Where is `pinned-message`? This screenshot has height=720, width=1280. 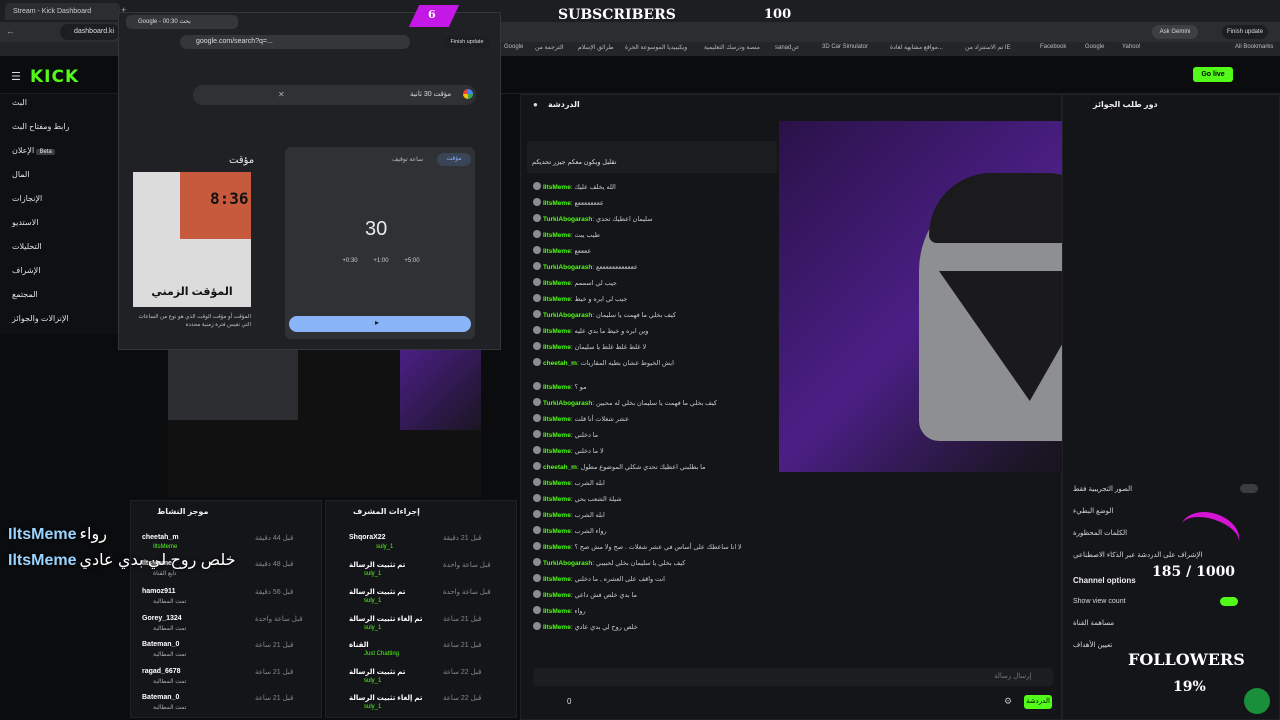
pinned-message is located at coordinates (652, 157).